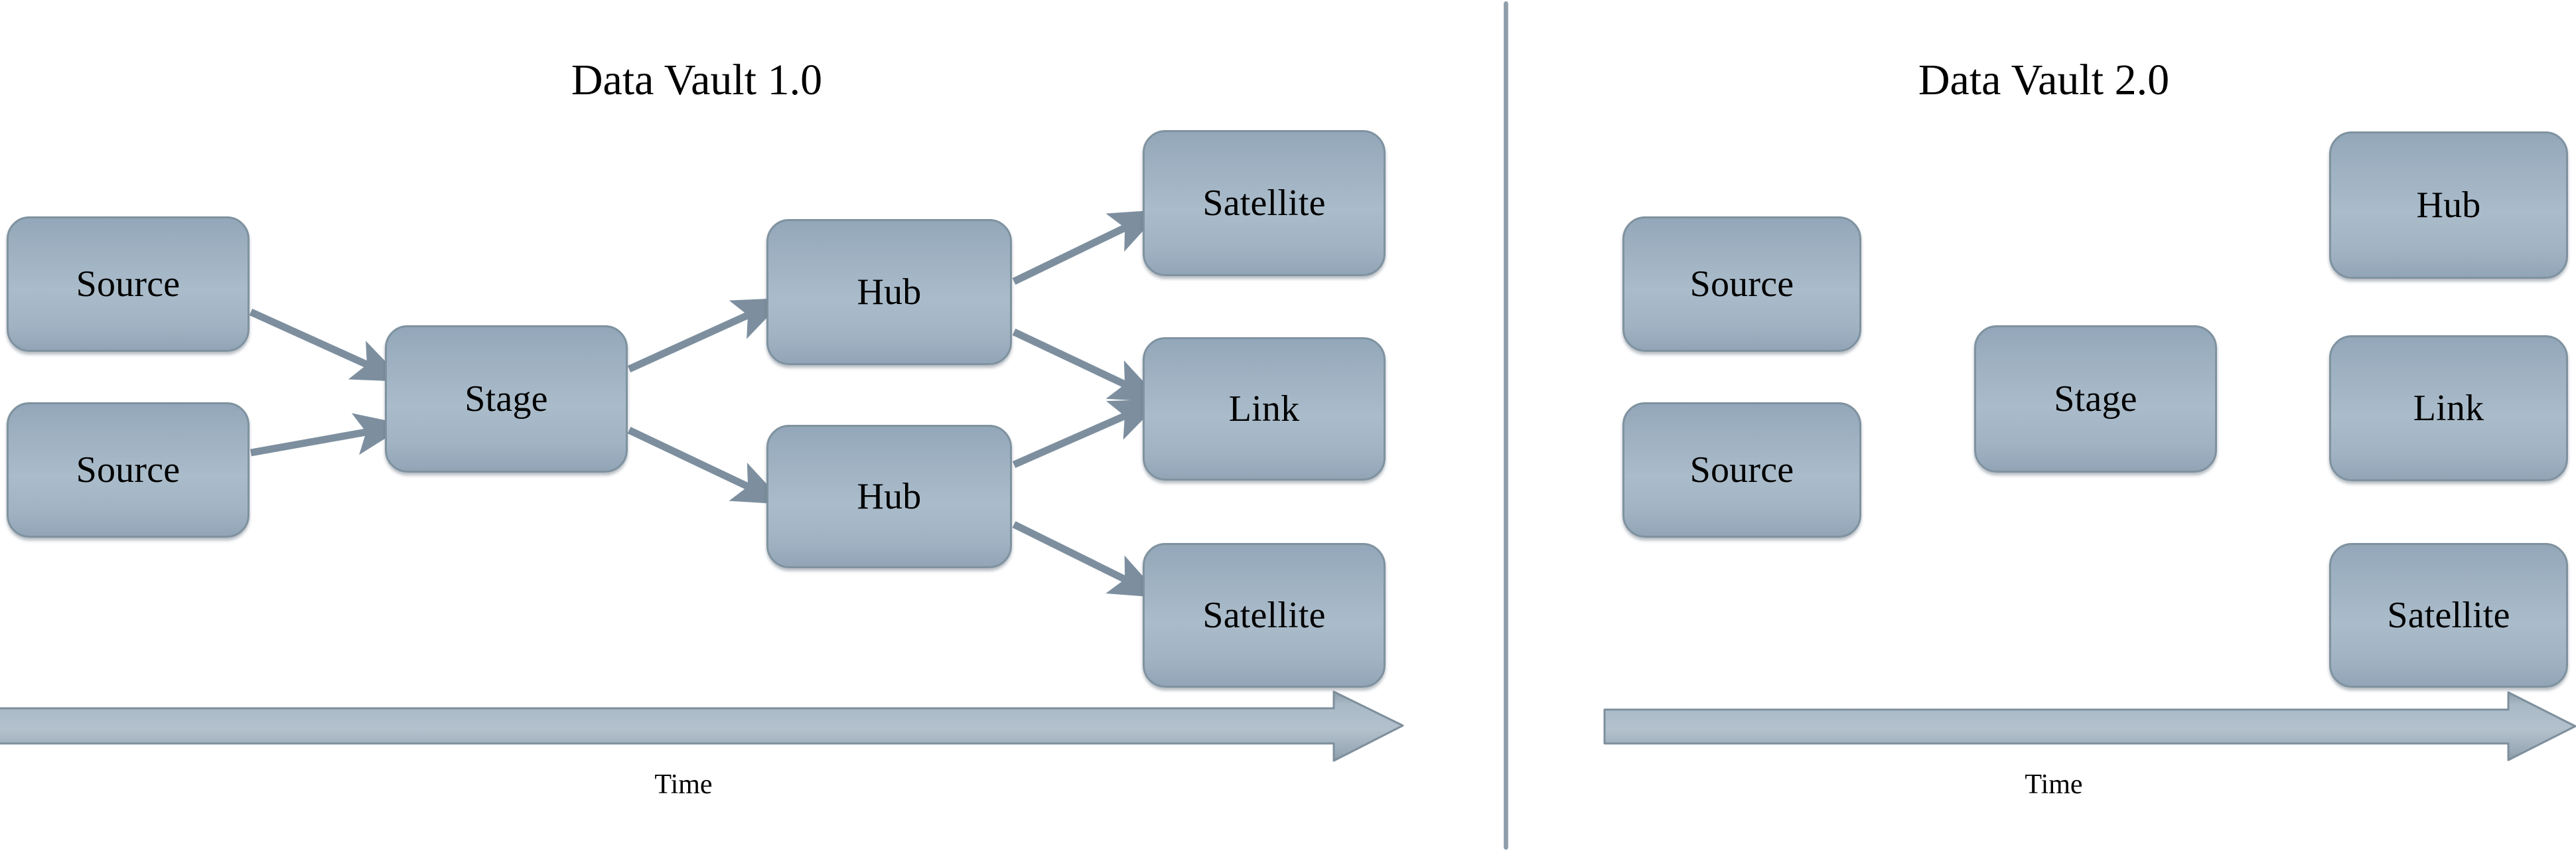 Image resolution: width=2576 pixels, height=851 pixels. I want to click on node-hub-1-left: Hub, so click(889, 292).